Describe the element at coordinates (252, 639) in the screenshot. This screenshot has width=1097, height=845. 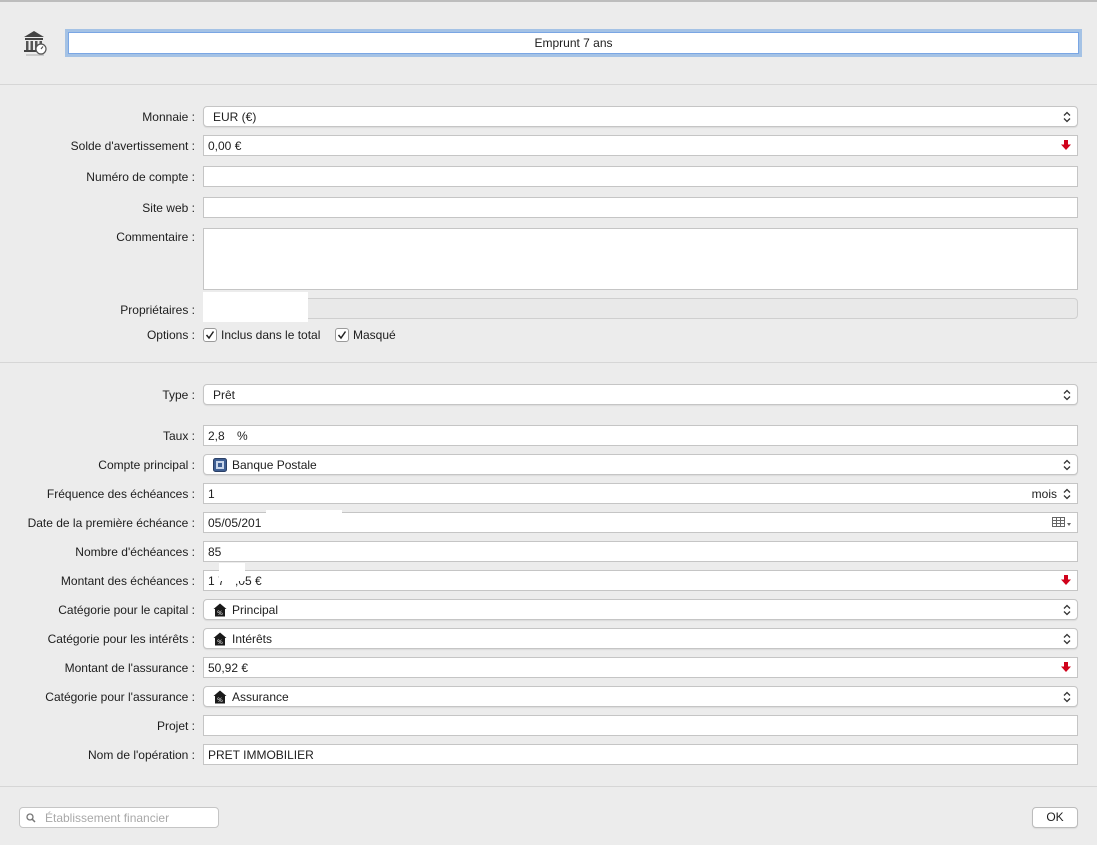
I see `interest-category-value: Intérêts` at that location.